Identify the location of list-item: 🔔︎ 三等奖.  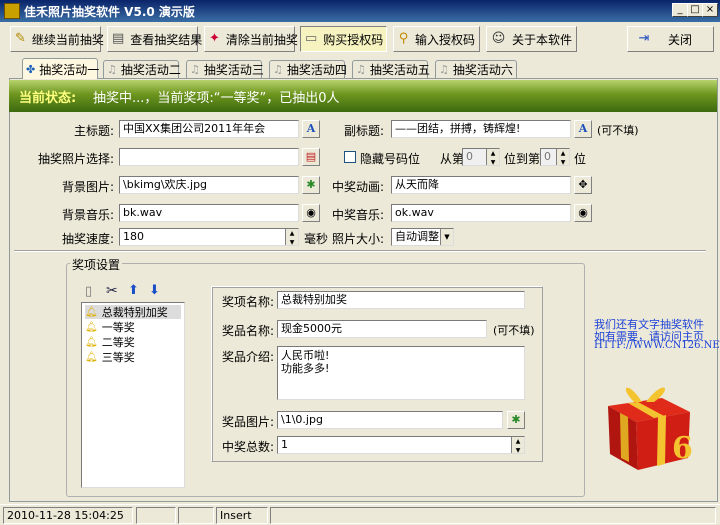
(110, 357).